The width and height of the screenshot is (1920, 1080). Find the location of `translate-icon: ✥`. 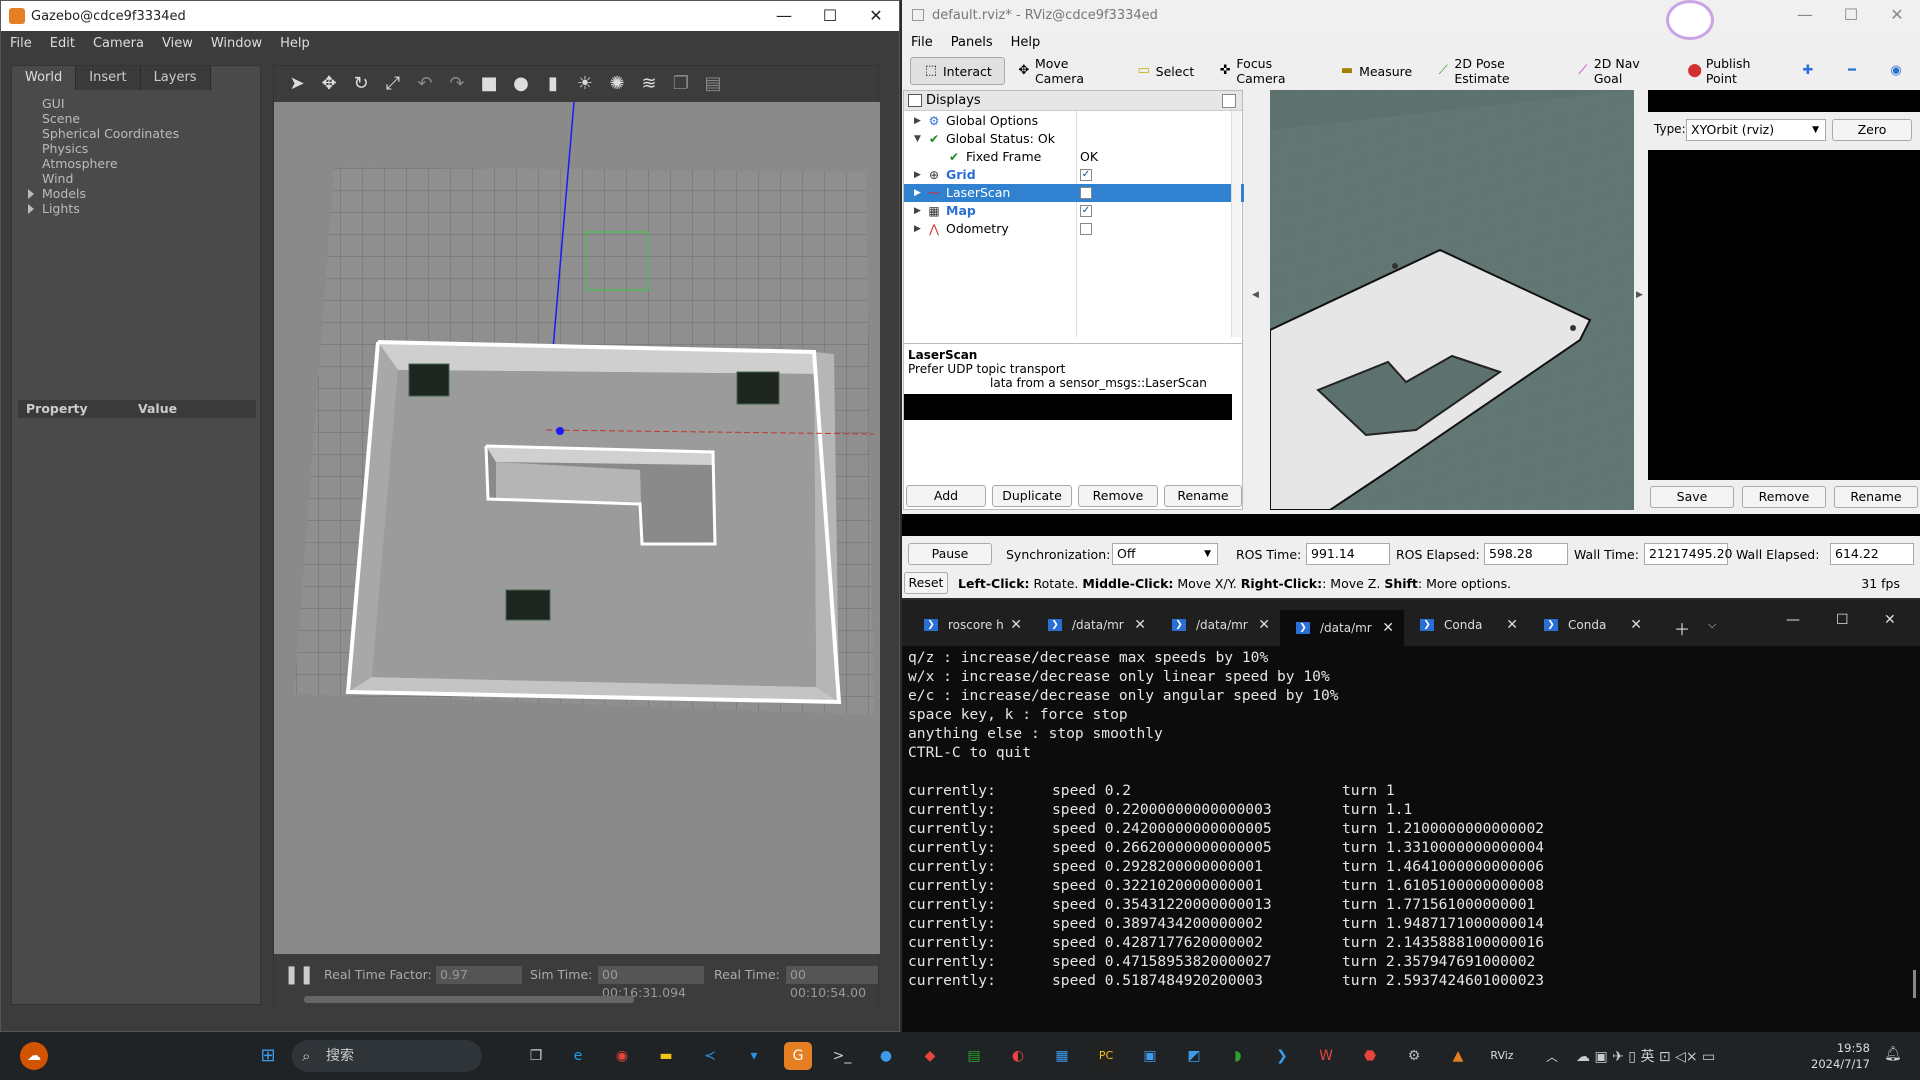

translate-icon: ✥ is located at coordinates (329, 84).